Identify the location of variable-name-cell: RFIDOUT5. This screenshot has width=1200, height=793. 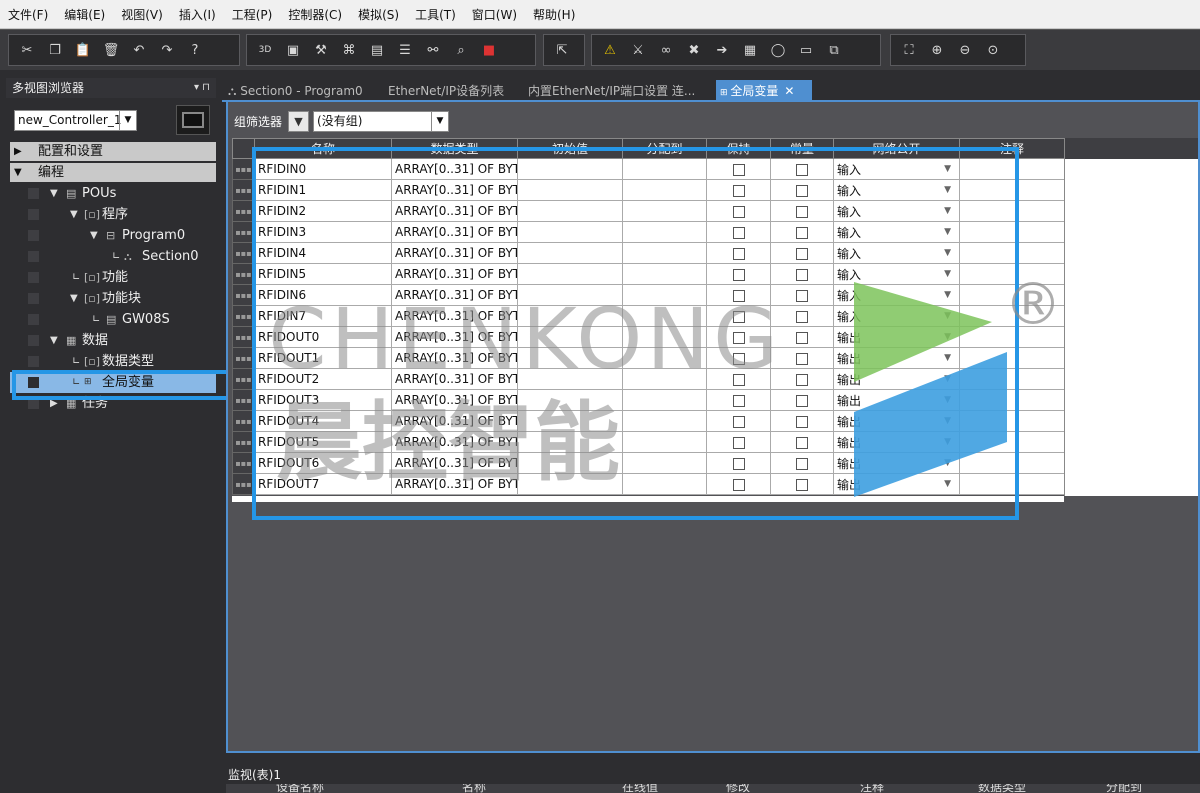
(323, 442).